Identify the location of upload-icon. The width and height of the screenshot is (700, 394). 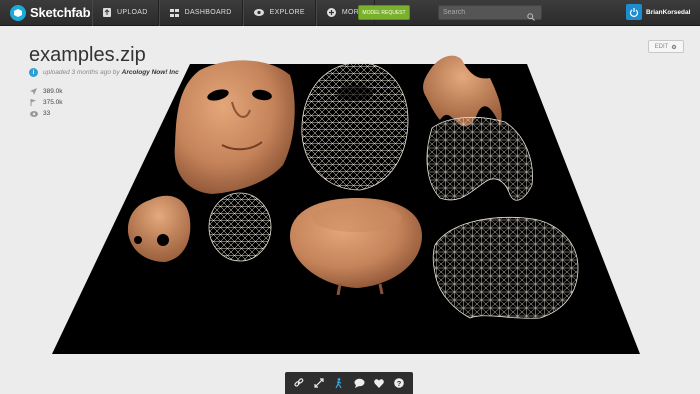
(107, 12).